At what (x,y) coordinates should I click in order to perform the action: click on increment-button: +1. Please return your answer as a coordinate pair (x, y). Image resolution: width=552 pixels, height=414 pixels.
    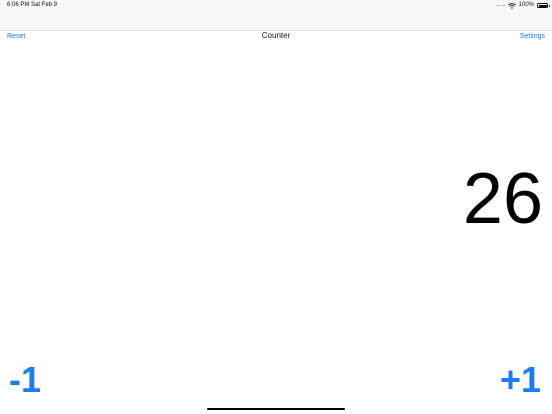
    Looking at the image, I should click on (520, 380).